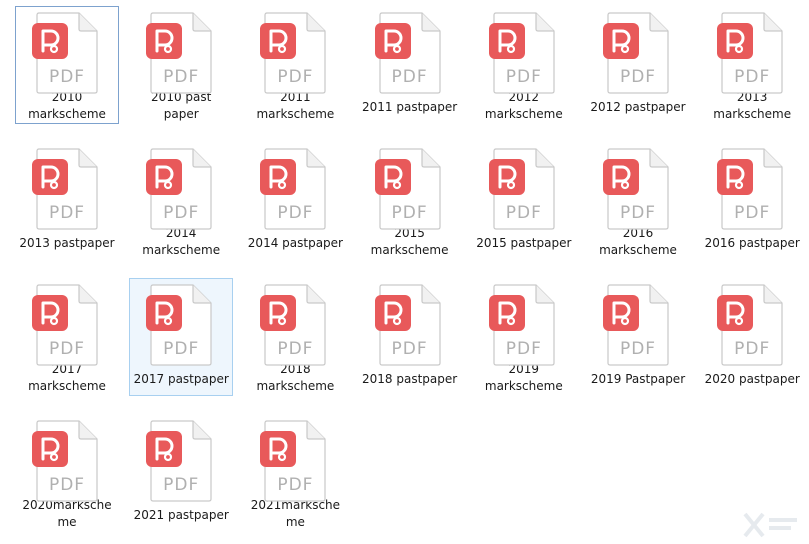 This screenshot has width=809, height=544. What do you see at coordinates (181, 515) in the screenshot?
I see `file-name-label: 2021 pastpaper` at bounding box center [181, 515].